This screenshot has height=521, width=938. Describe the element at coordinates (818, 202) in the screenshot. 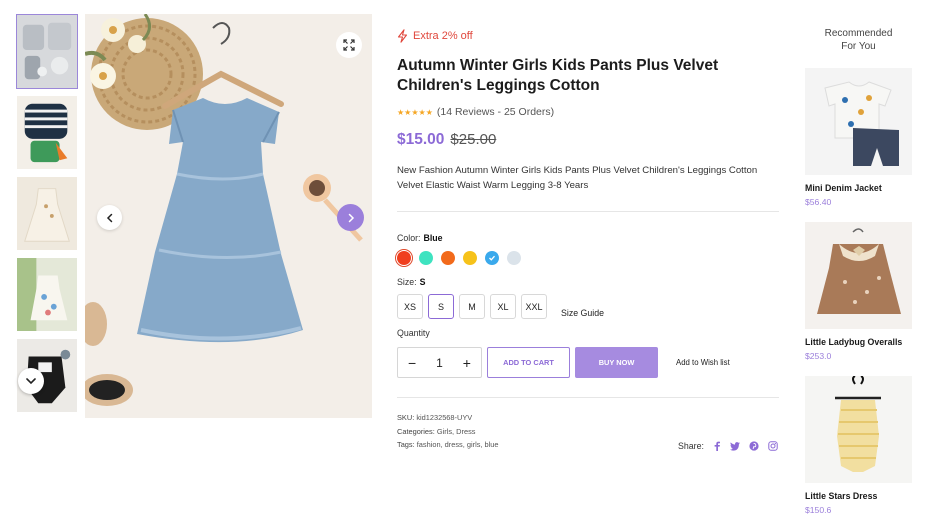

I see `recommended-item-price: $56.40` at that location.